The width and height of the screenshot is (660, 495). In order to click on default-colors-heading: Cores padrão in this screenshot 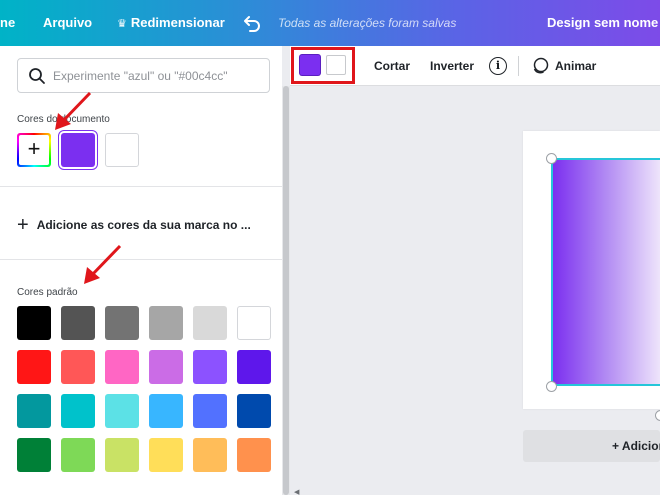, I will do `click(47, 292)`.